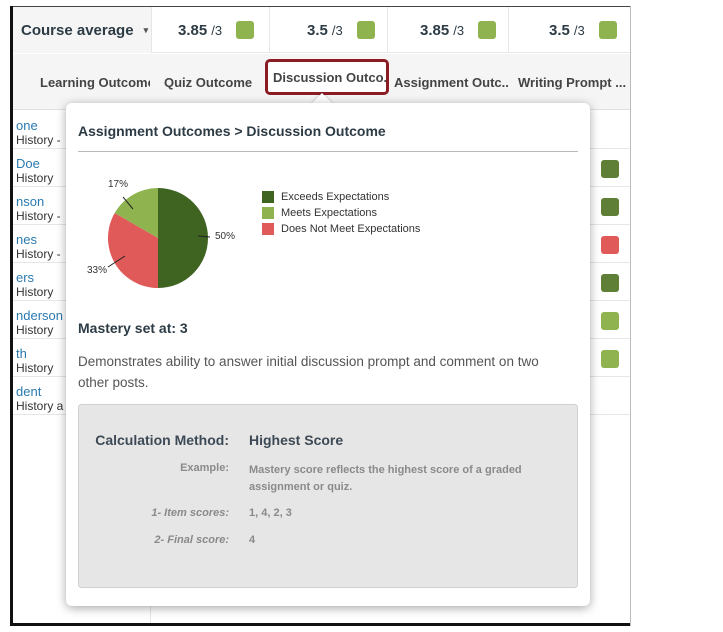 The width and height of the screenshot is (723, 632). Describe the element at coordinates (162, 440) in the screenshot. I see `calculation-method-label: Calculation Method:` at that location.